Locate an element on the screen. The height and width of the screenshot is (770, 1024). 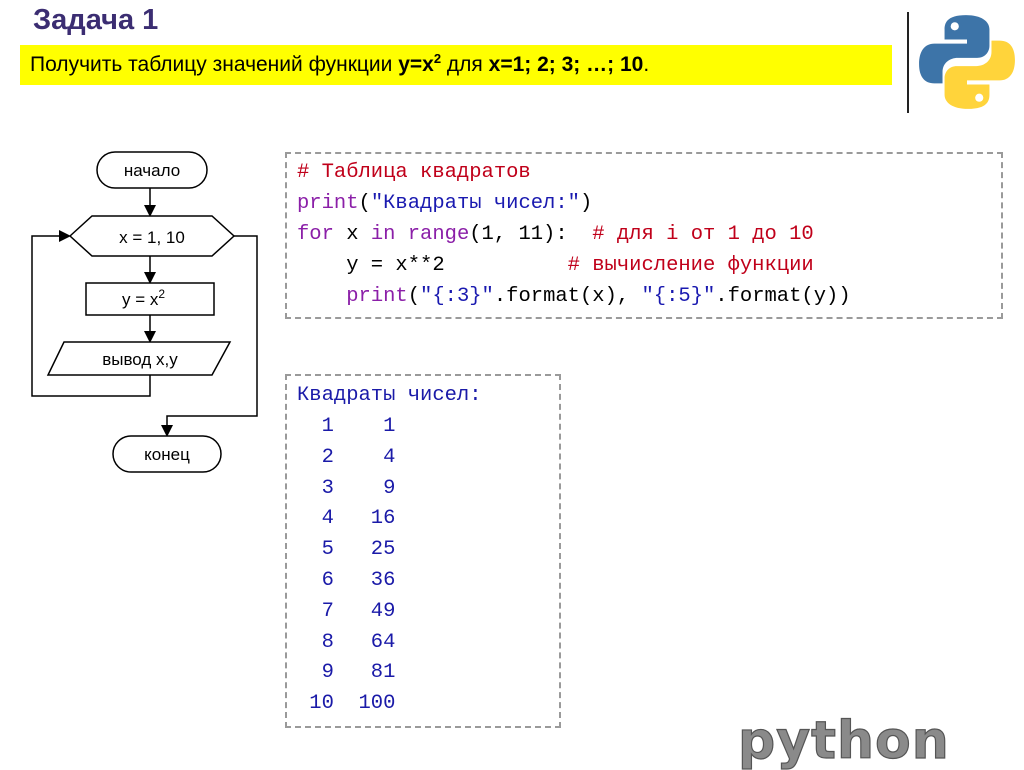
code-comment: # для i от 1 до 10 is located at coordinates (703, 234).